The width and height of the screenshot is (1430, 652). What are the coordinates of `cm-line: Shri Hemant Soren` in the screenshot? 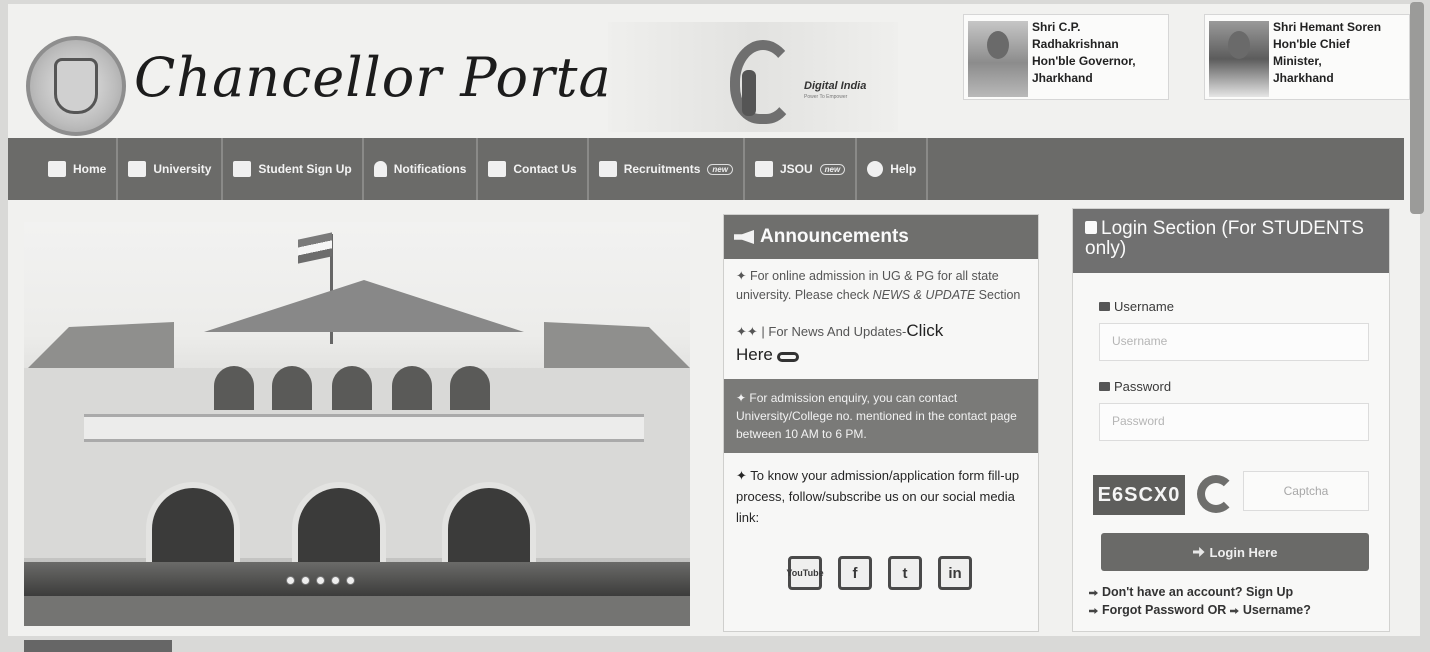 It's located at (1327, 27).